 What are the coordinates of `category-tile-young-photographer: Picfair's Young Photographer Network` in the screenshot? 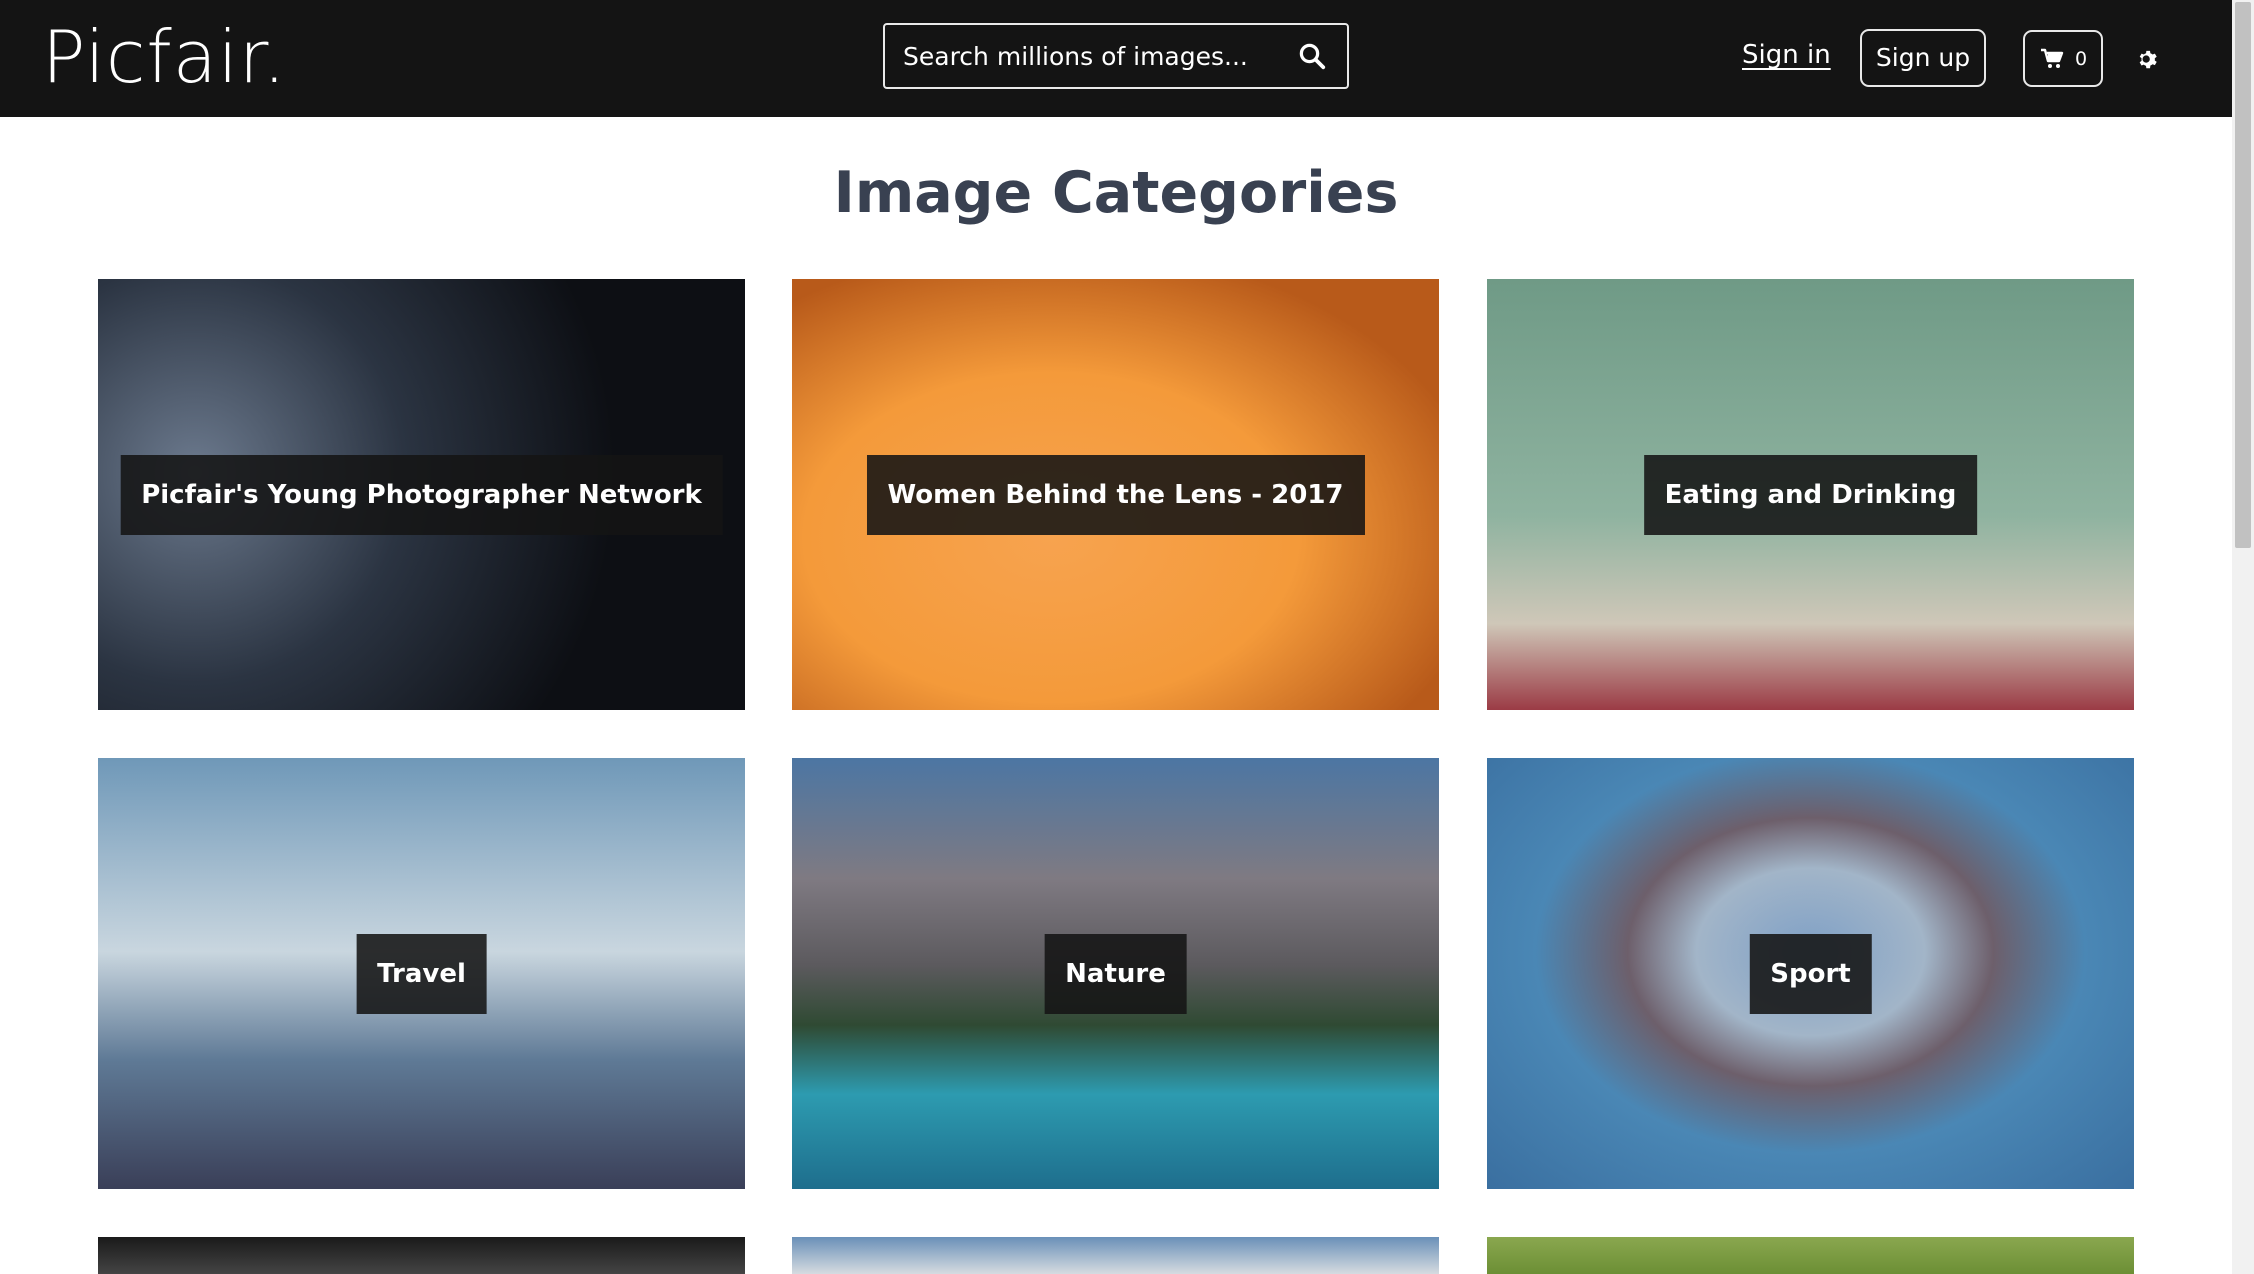 It's located at (421, 494).